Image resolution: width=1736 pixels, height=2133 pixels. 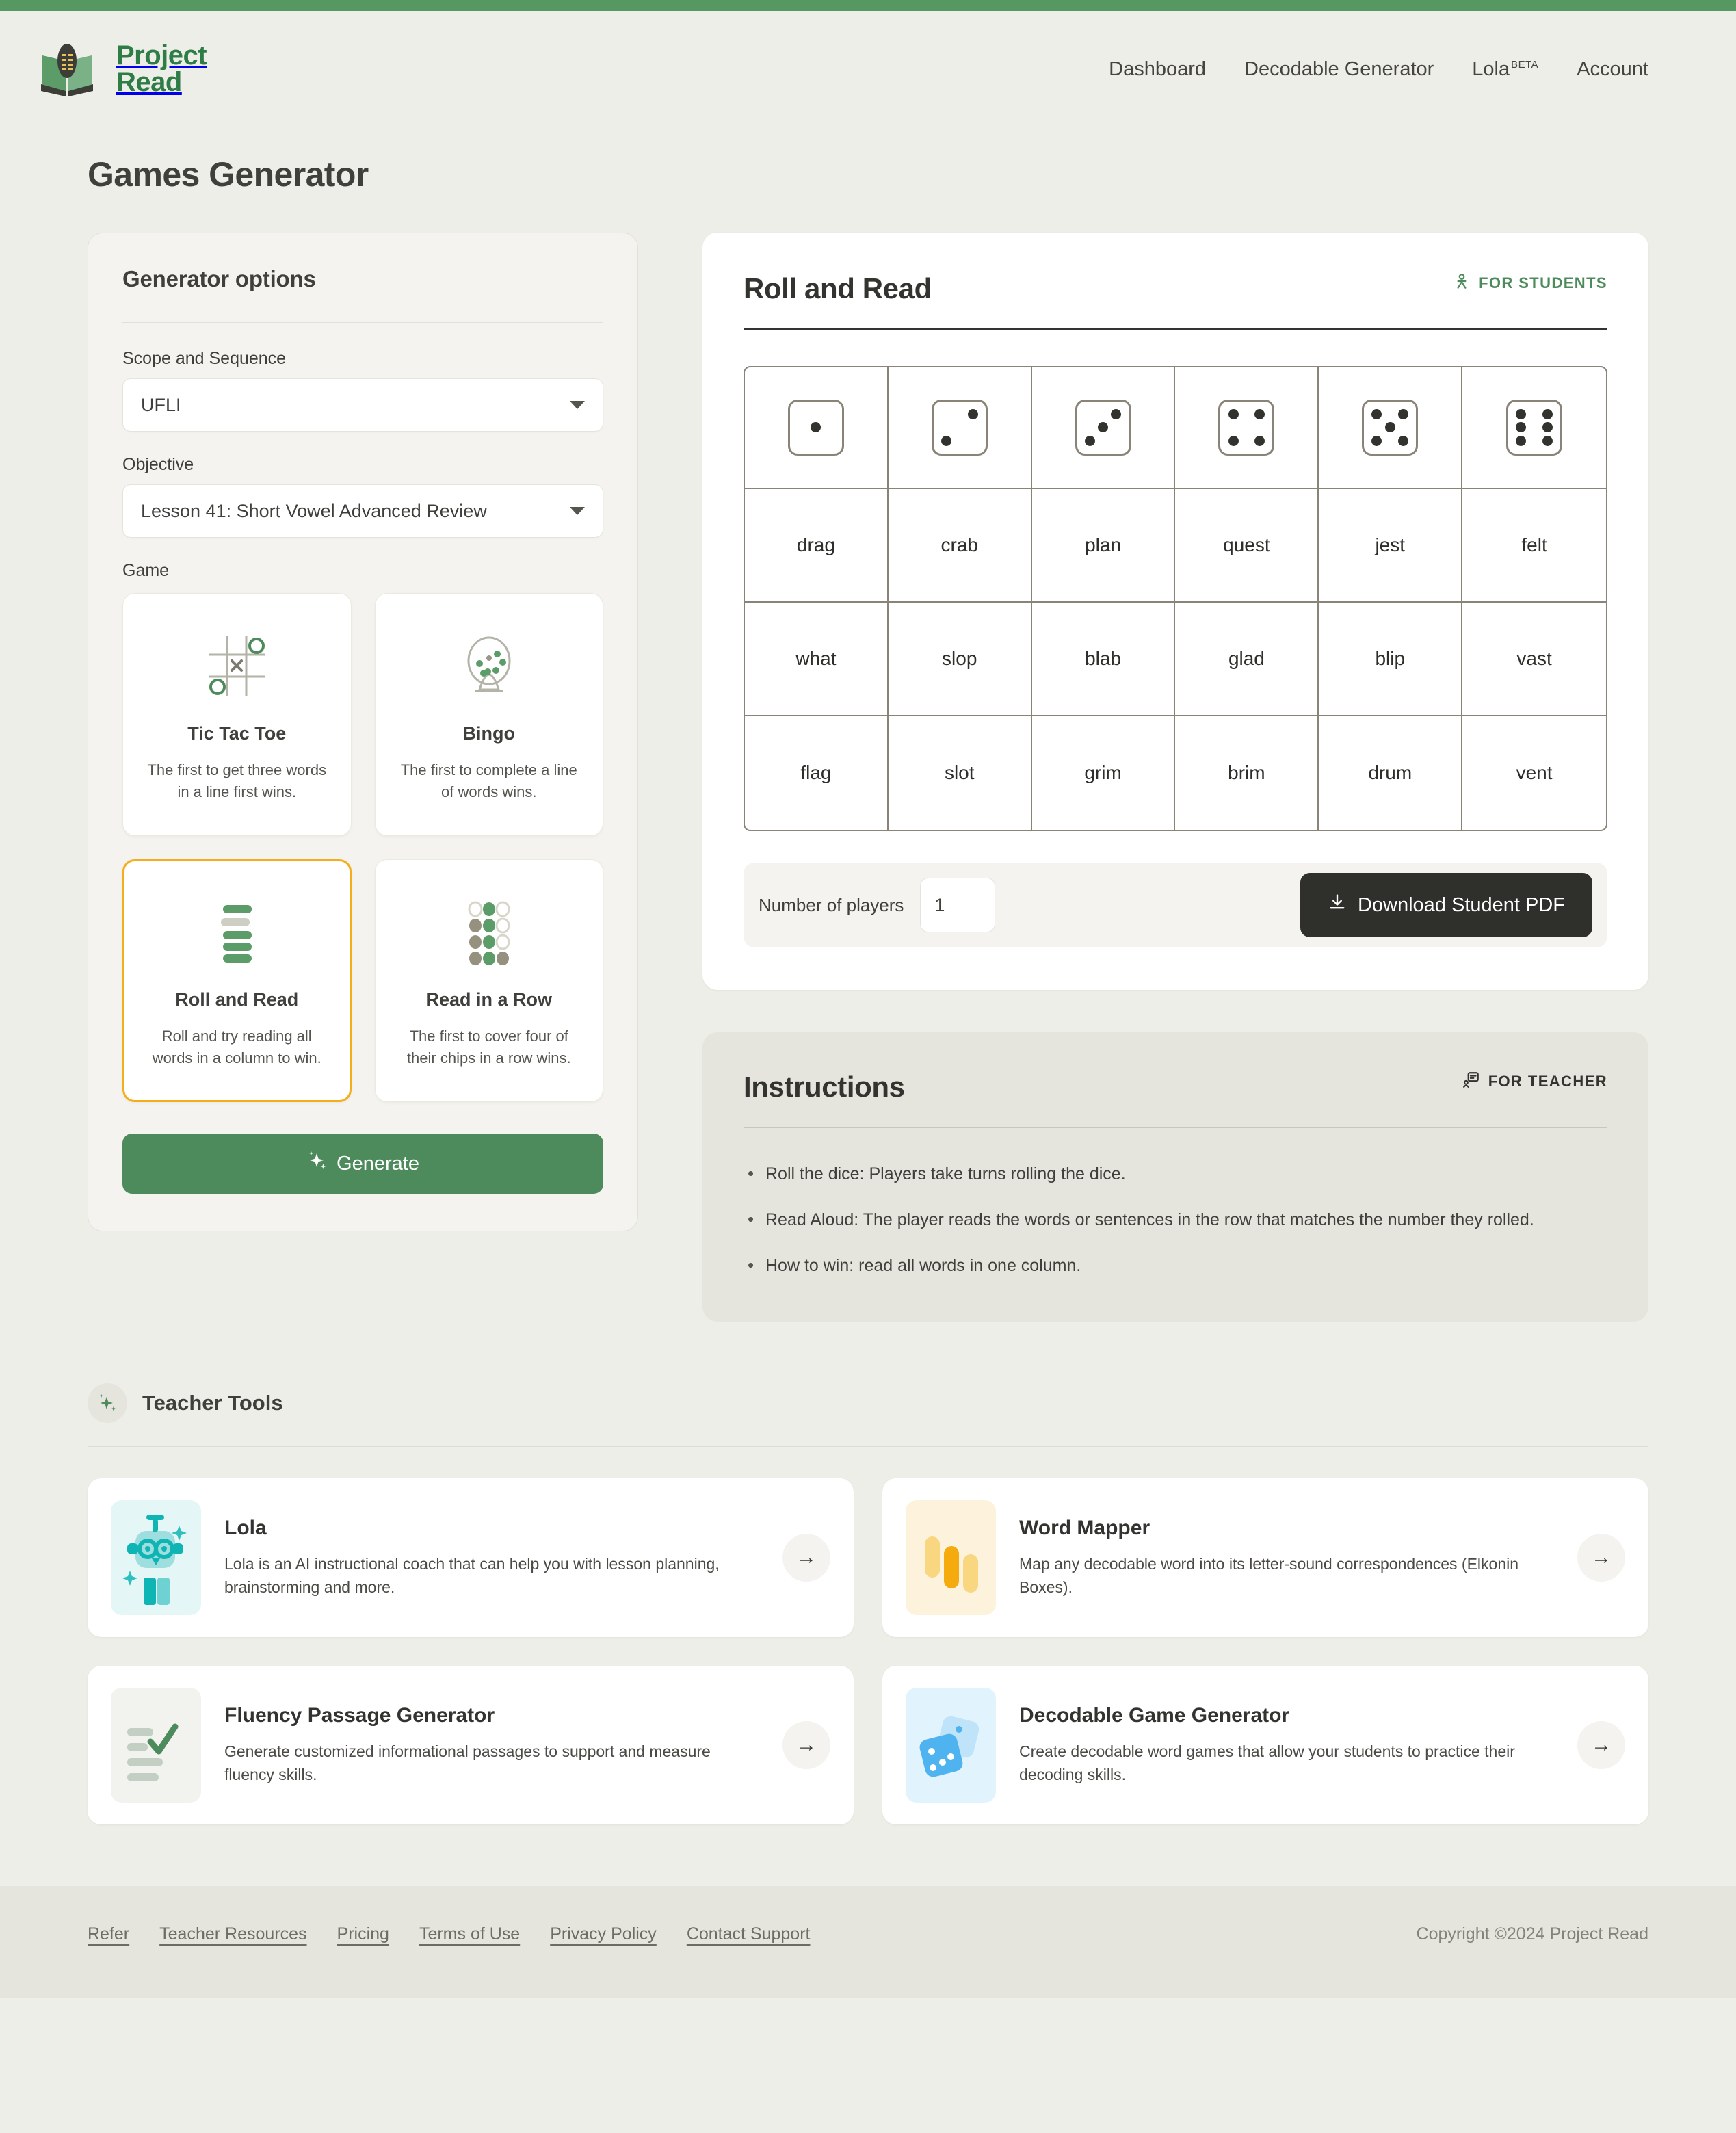 What do you see at coordinates (1103, 428) in the screenshot?
I see `die-3-icon` at bounding box center [1103, 428].